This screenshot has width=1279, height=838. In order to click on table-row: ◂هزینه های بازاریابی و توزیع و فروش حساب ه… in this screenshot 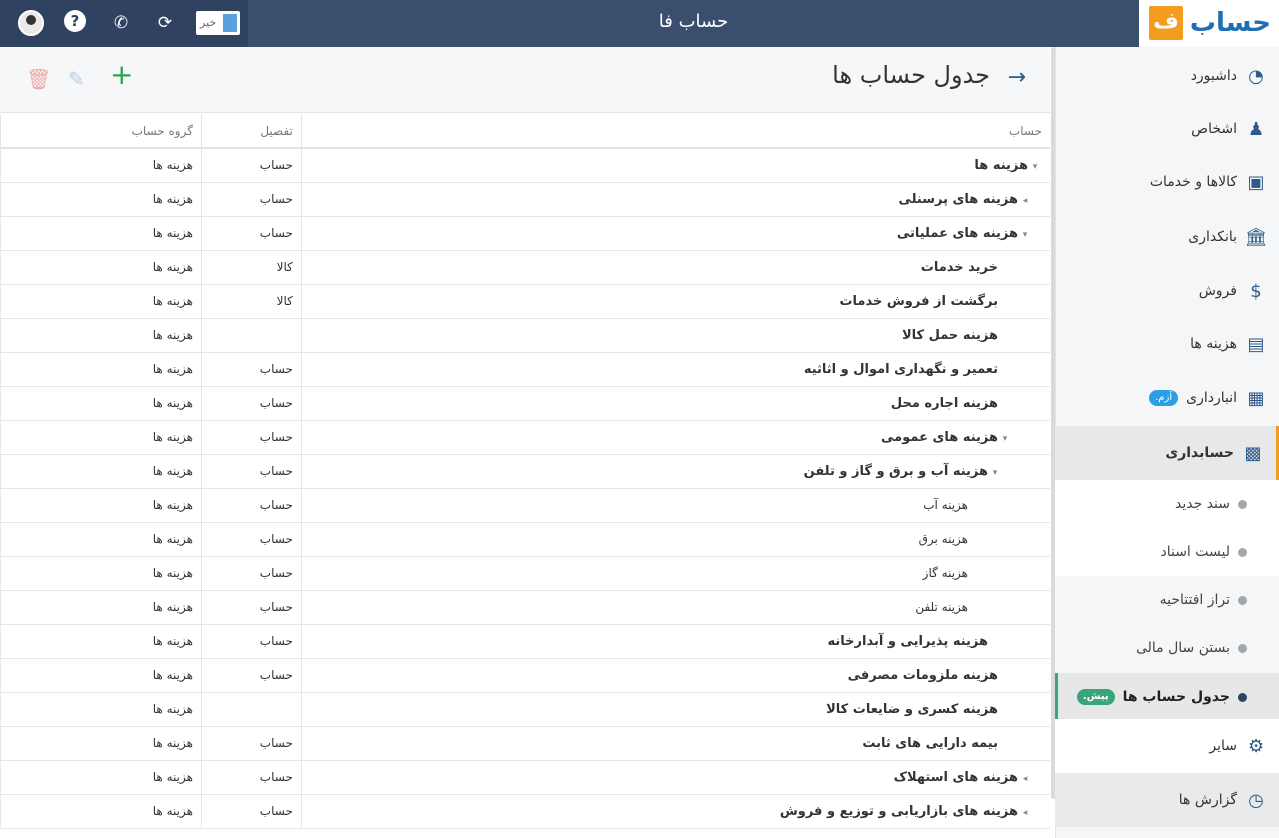, I will do `click(525, 811)`.